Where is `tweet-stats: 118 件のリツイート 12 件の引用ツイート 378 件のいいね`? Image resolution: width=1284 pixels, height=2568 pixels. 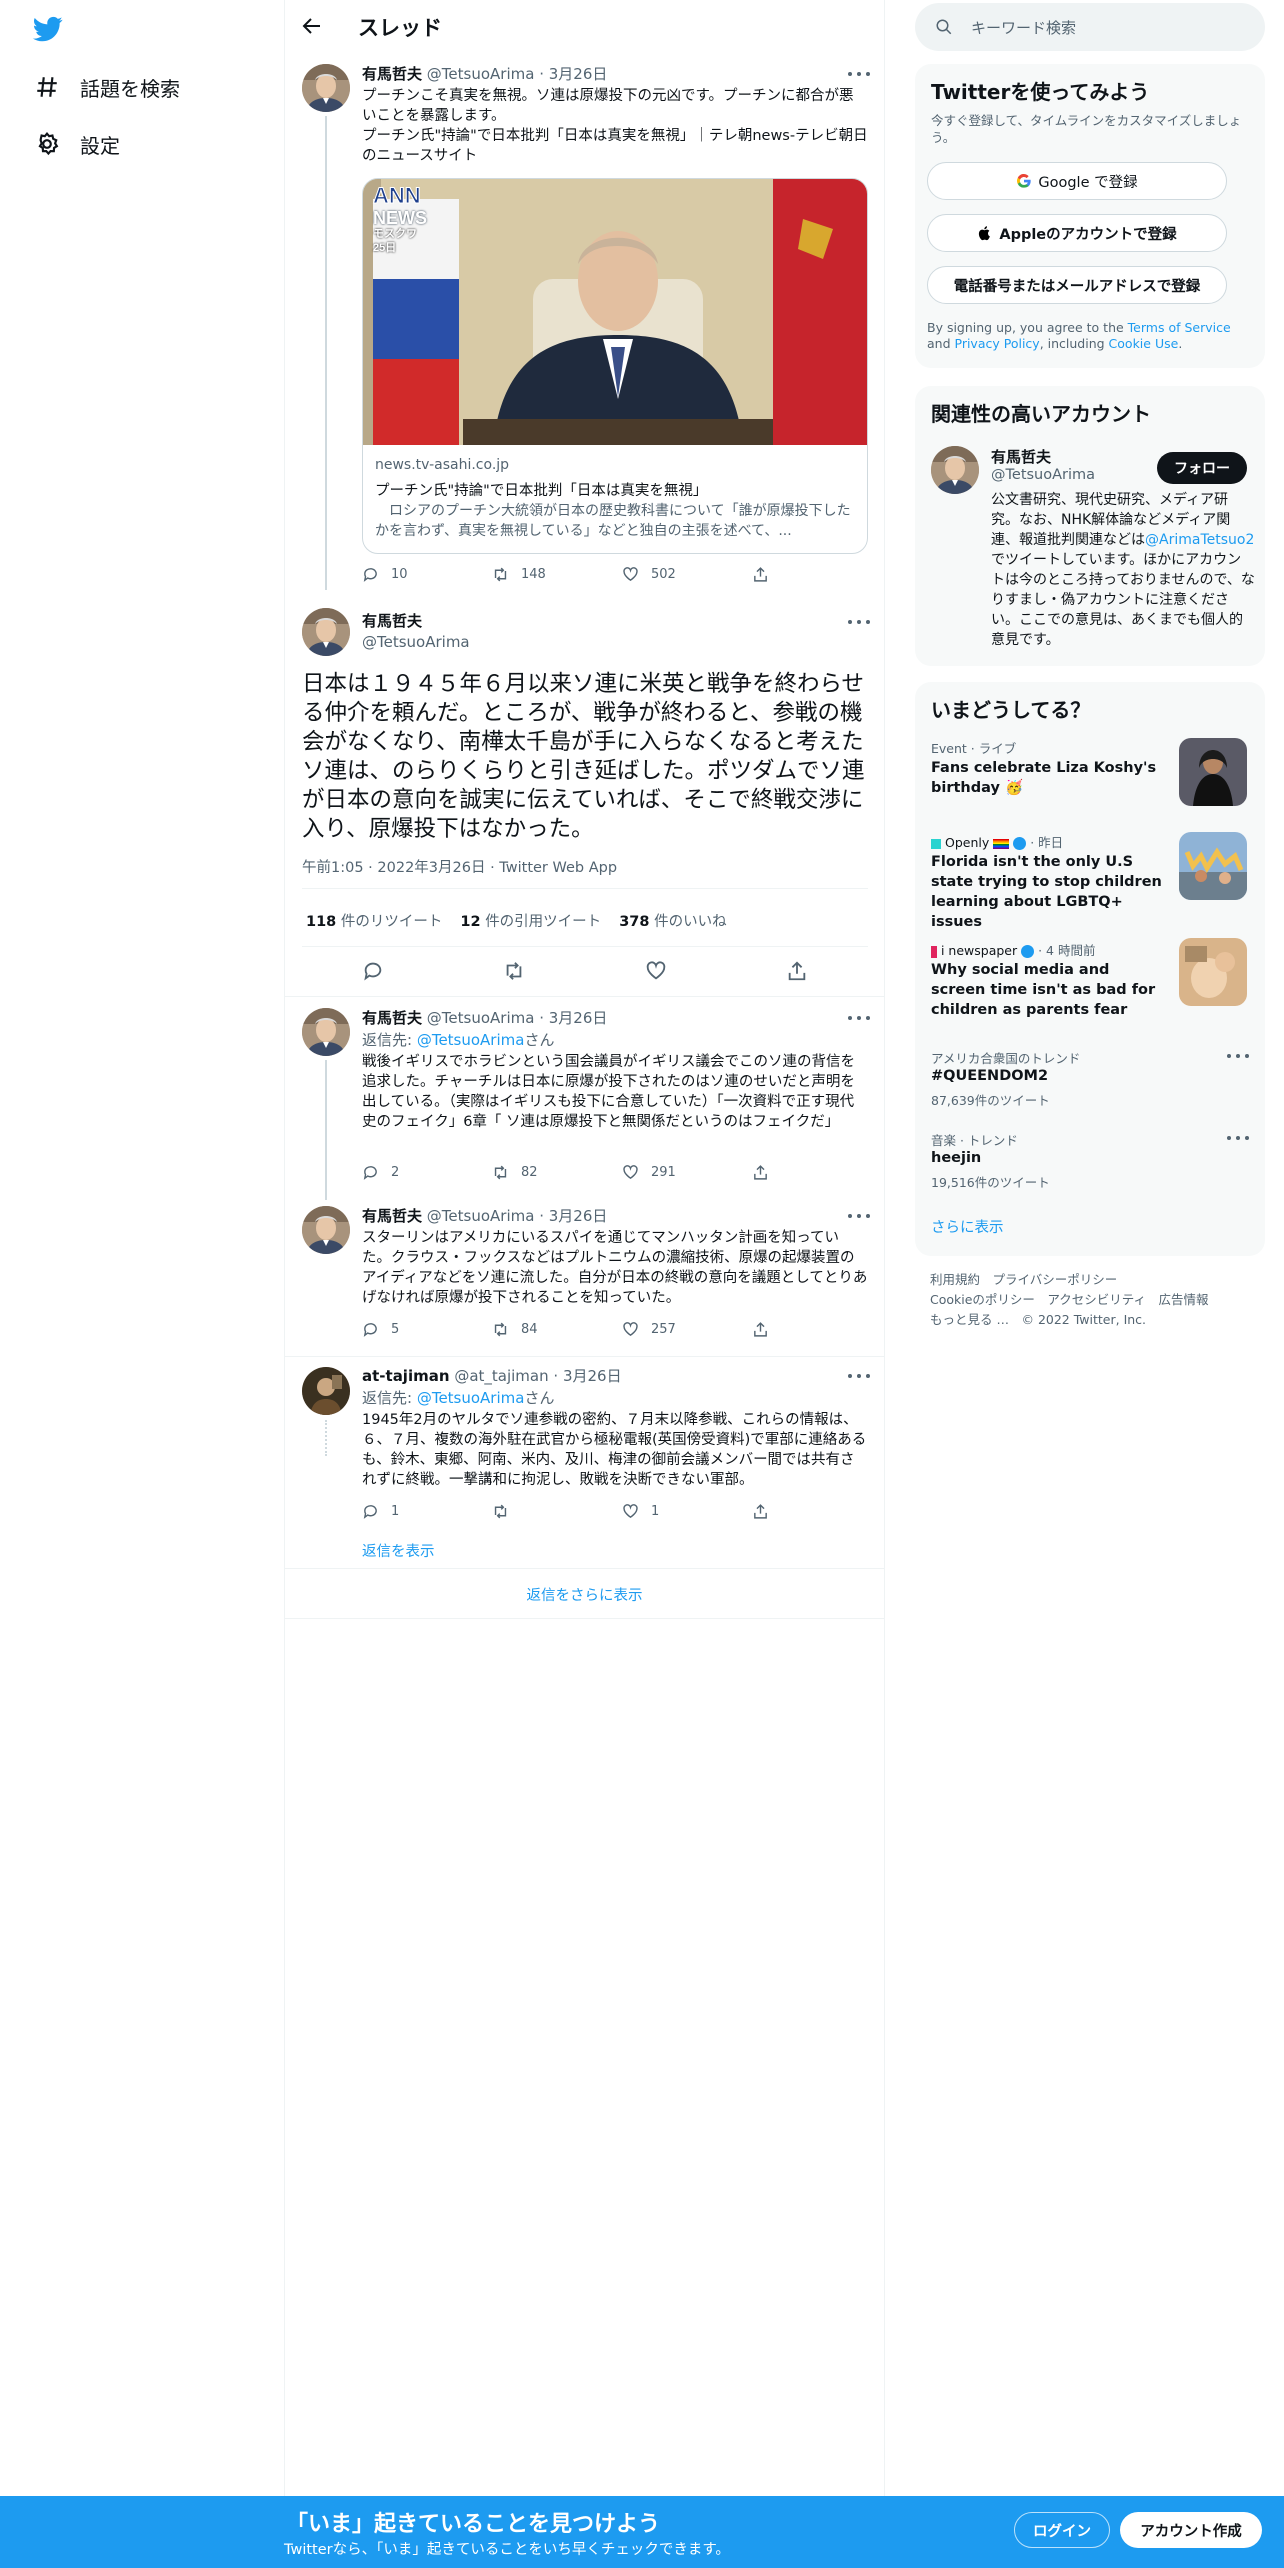
tweet-stats: 118 件のリツイート 12 件の引用ツイート 378 件のいいね is located at coordinates (516, 920).